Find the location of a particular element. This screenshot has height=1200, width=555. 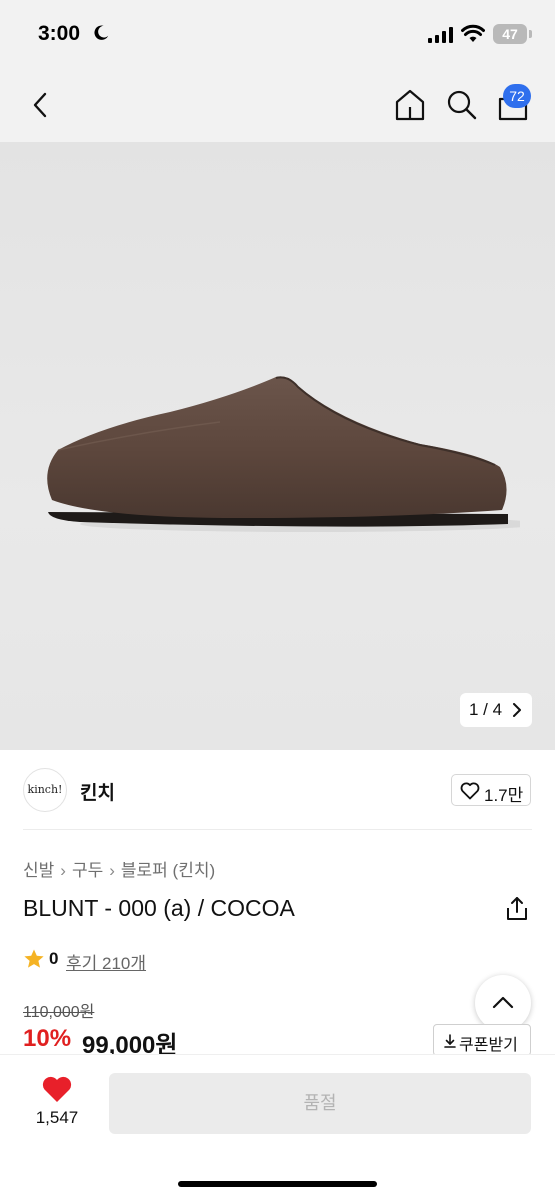

back-button is located at coordinates (41, 105).